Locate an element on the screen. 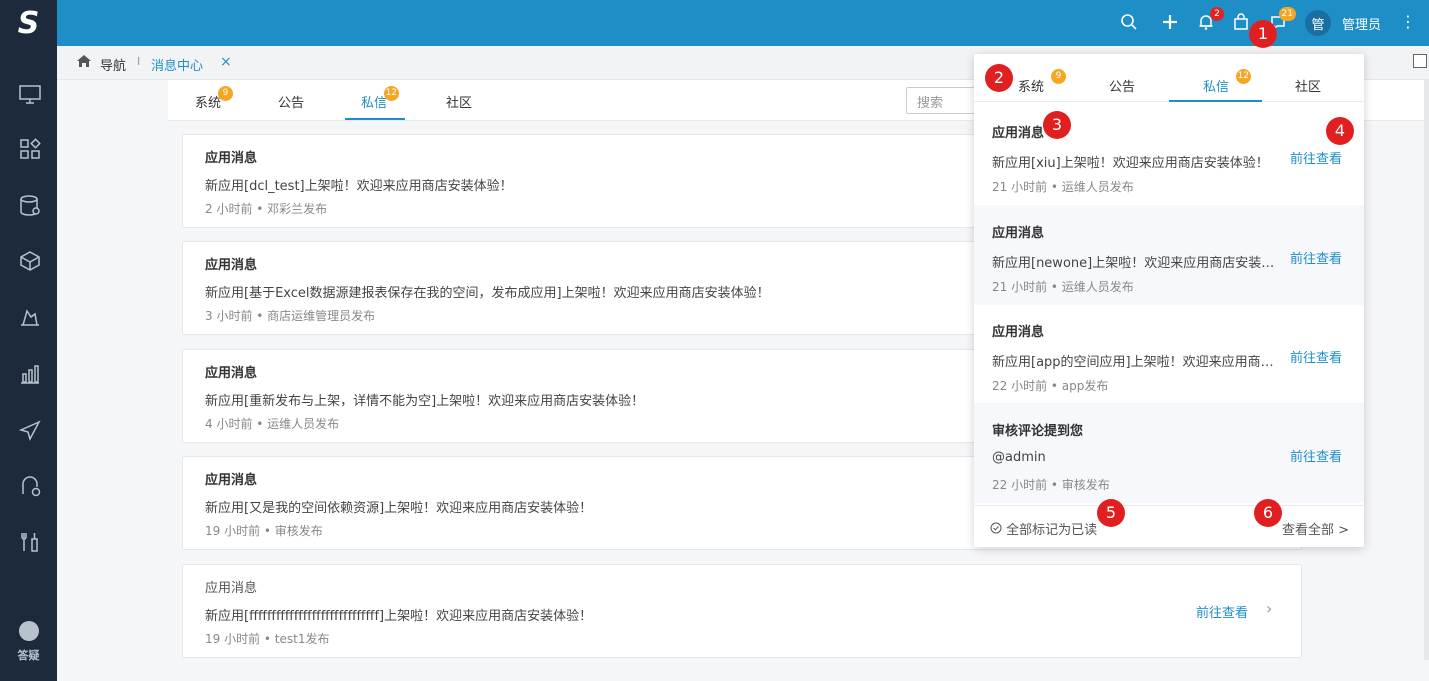 Image resolution: width=1429 pixels, height=681 pixels. avatar: 管 is located at coordinates (1318, 23).